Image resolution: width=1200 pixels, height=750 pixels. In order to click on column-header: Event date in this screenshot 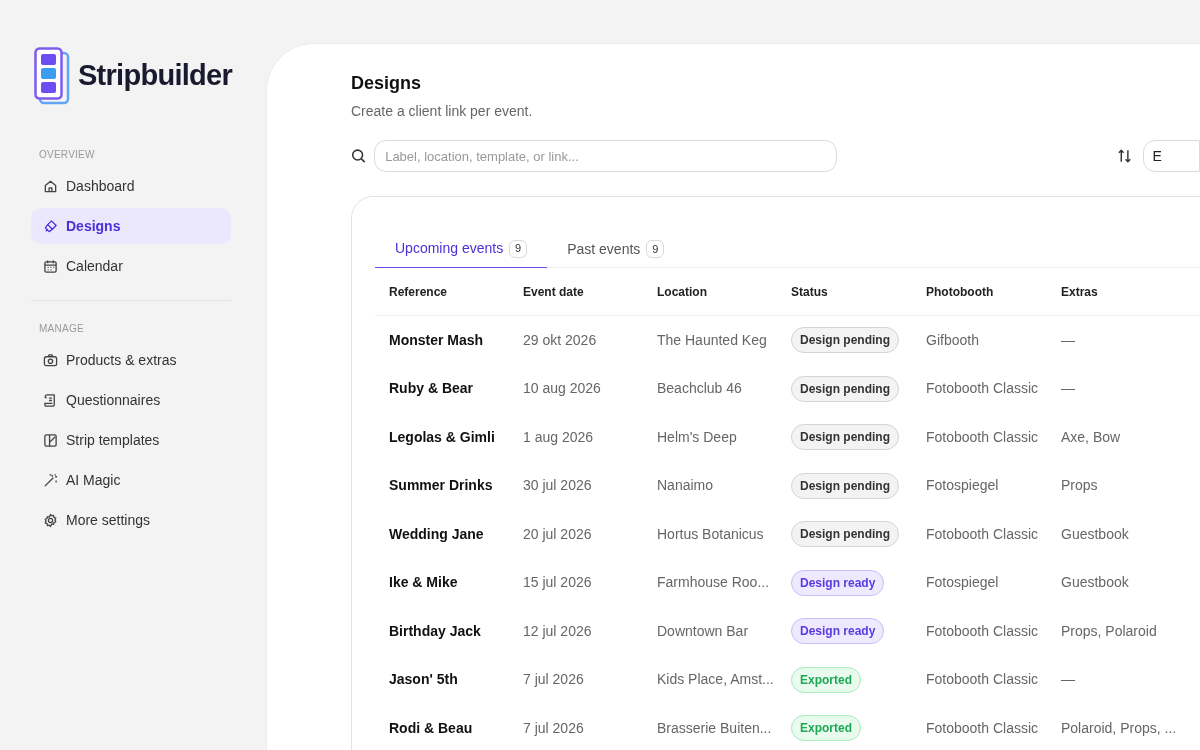, I will do `click(590, 291)`.